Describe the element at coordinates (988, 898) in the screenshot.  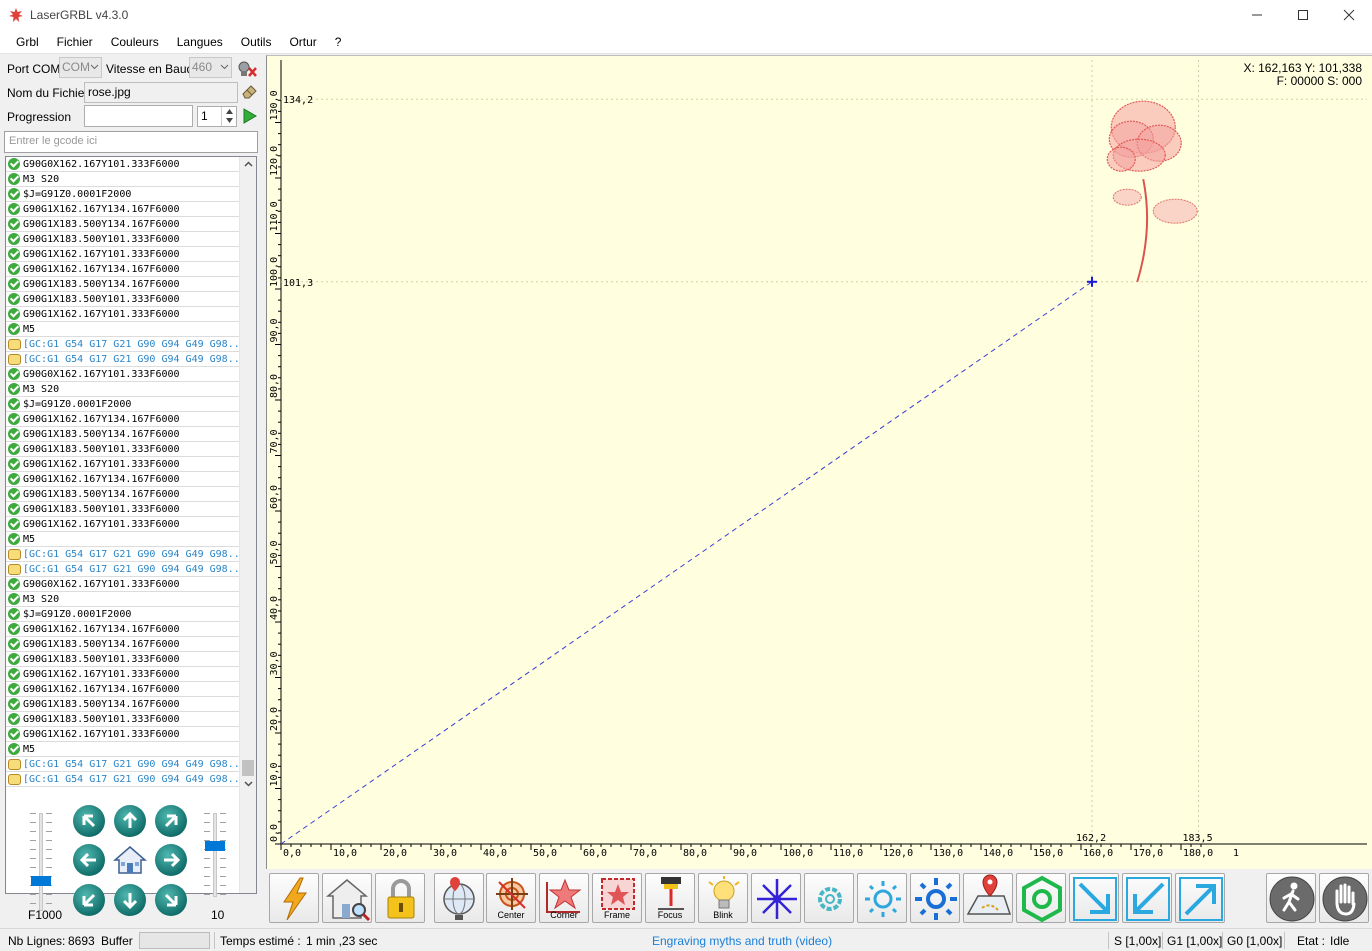
I see `map-route-button` at that location.